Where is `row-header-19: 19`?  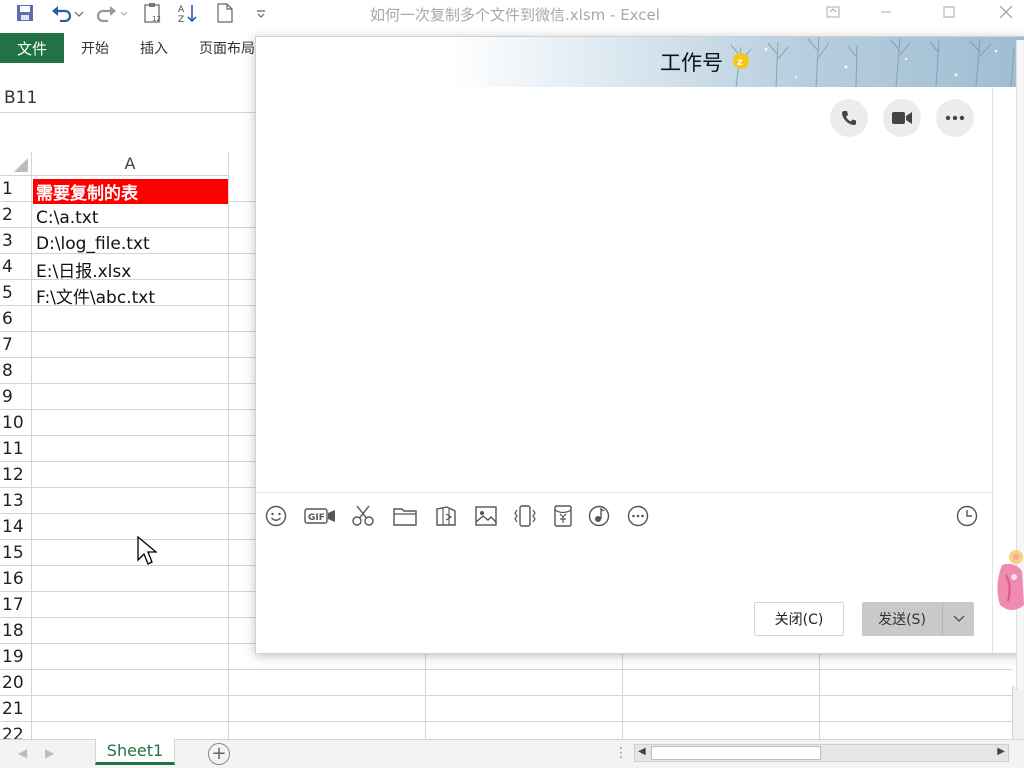
row-header-19: 19 is located at coordinates (16, 657).